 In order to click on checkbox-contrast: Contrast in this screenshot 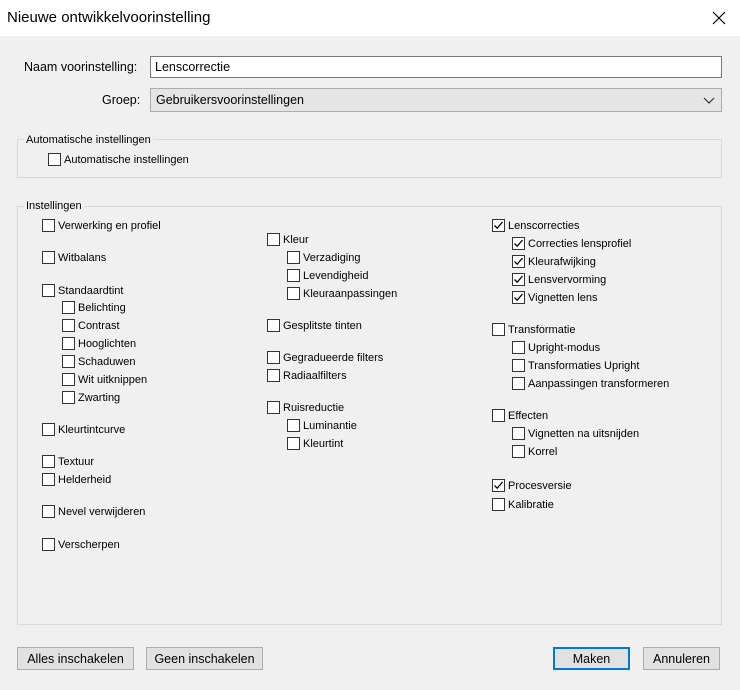, I will do `click(91, 325)`.